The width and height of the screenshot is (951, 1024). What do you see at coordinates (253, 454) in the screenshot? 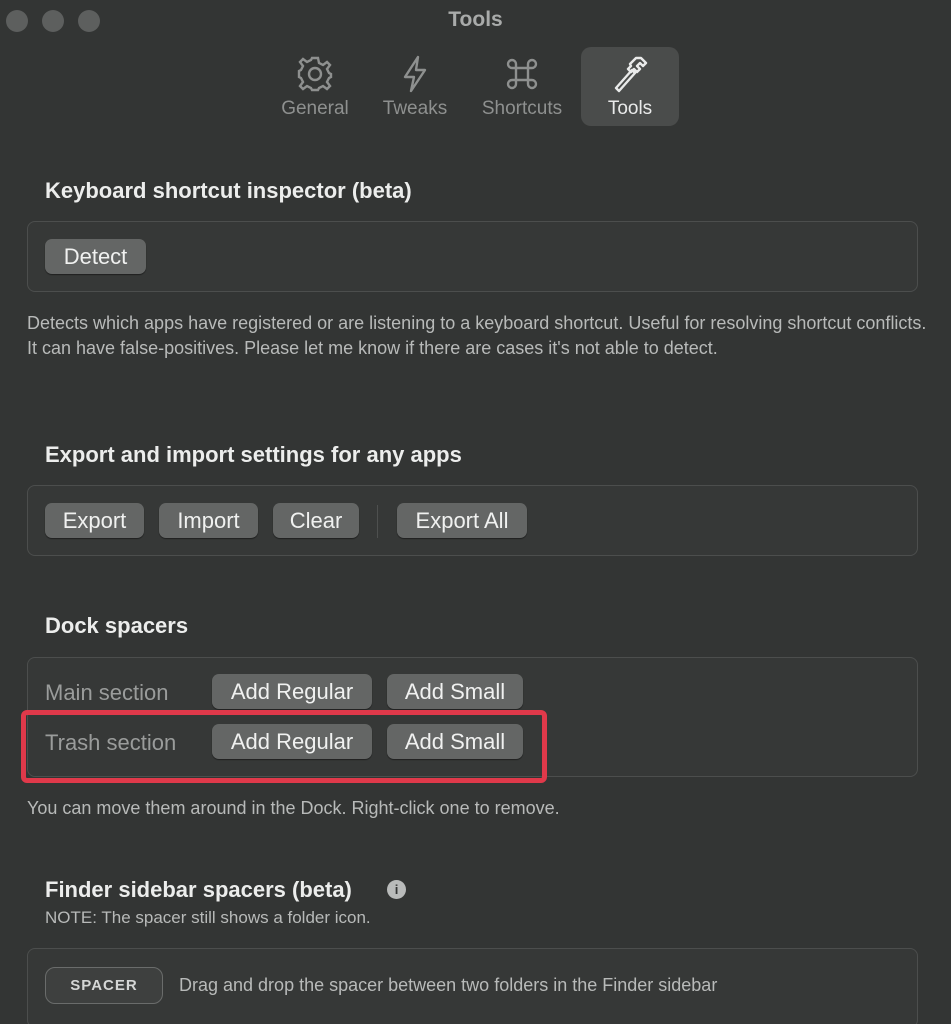
I see `export-import-heading: Export and import settings for any apps` at bounding box center [253, 454].